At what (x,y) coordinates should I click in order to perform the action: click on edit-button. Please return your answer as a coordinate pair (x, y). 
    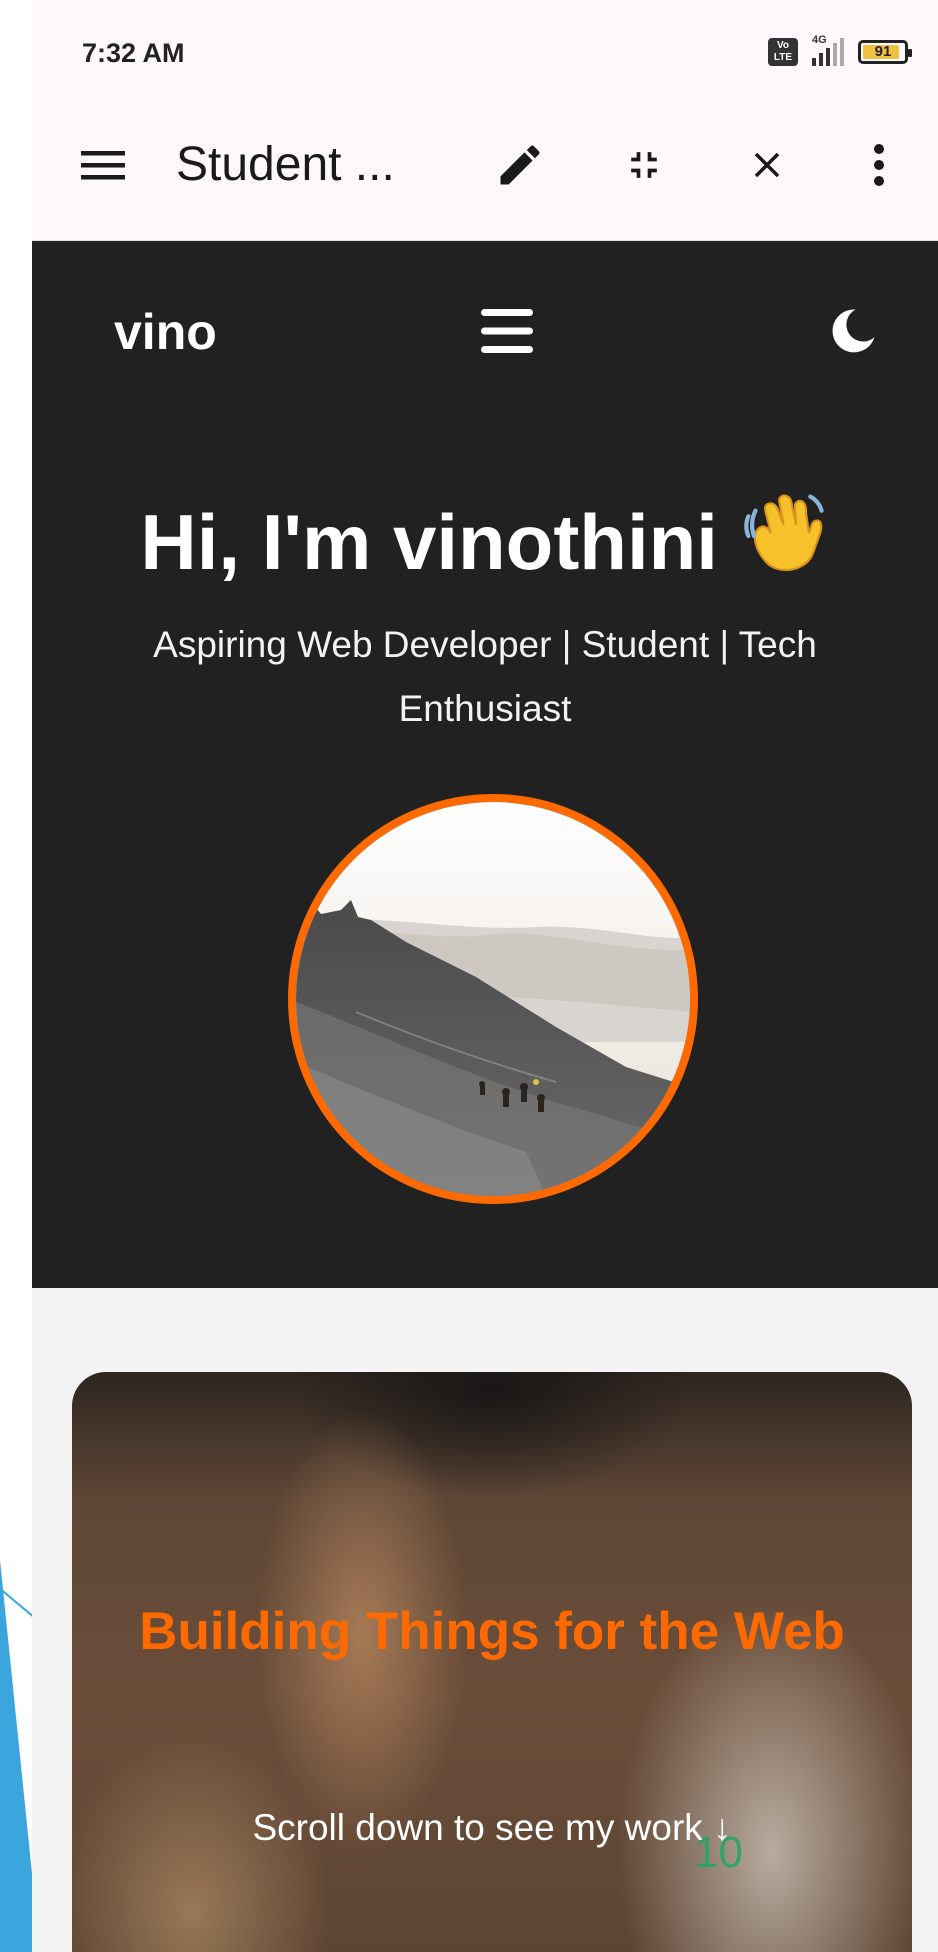
    Looking at the image, I should click on (520, 165).